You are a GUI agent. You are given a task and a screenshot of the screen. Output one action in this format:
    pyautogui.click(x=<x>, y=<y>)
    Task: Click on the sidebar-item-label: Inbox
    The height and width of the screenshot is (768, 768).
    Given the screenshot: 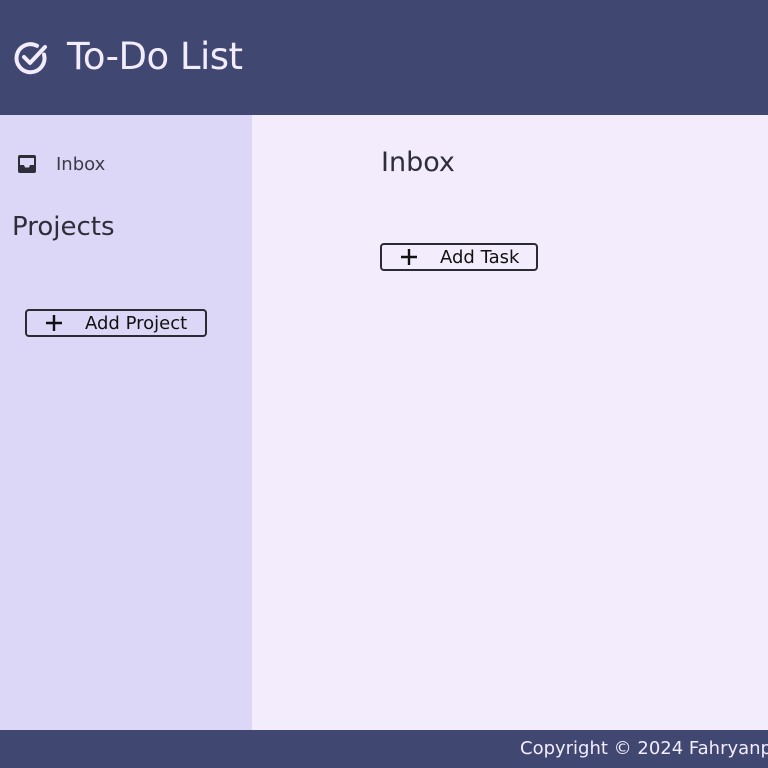 What is the action you would take?
    pyautogui.click(x=81, y=164)
    